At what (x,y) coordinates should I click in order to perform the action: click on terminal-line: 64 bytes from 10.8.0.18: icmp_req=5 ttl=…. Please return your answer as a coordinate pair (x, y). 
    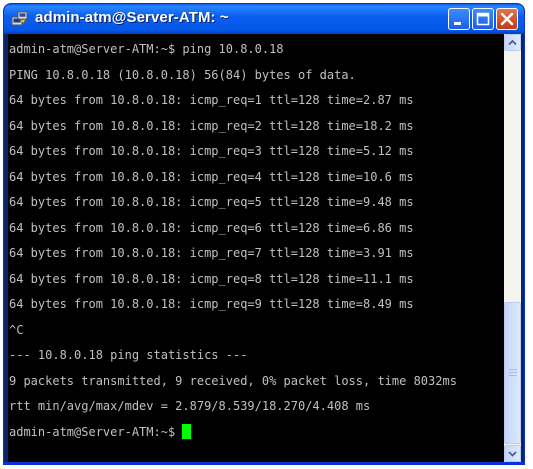
    Looking at the image, I should click on (211, 202).